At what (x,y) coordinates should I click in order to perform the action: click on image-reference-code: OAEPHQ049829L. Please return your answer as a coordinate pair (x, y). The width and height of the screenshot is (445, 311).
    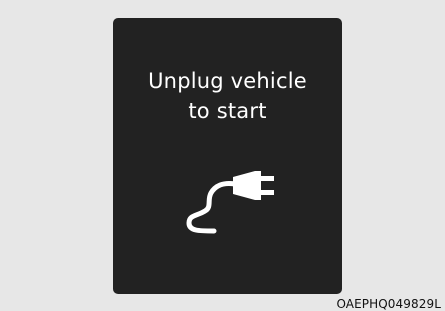
    Looking at the image, I should click on (388, 304).